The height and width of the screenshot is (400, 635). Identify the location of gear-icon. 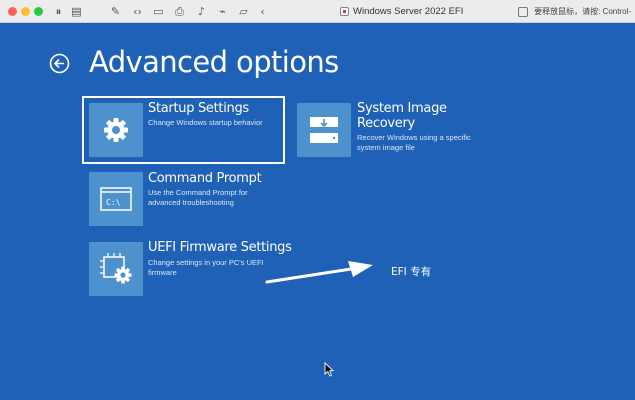
(116, 130).